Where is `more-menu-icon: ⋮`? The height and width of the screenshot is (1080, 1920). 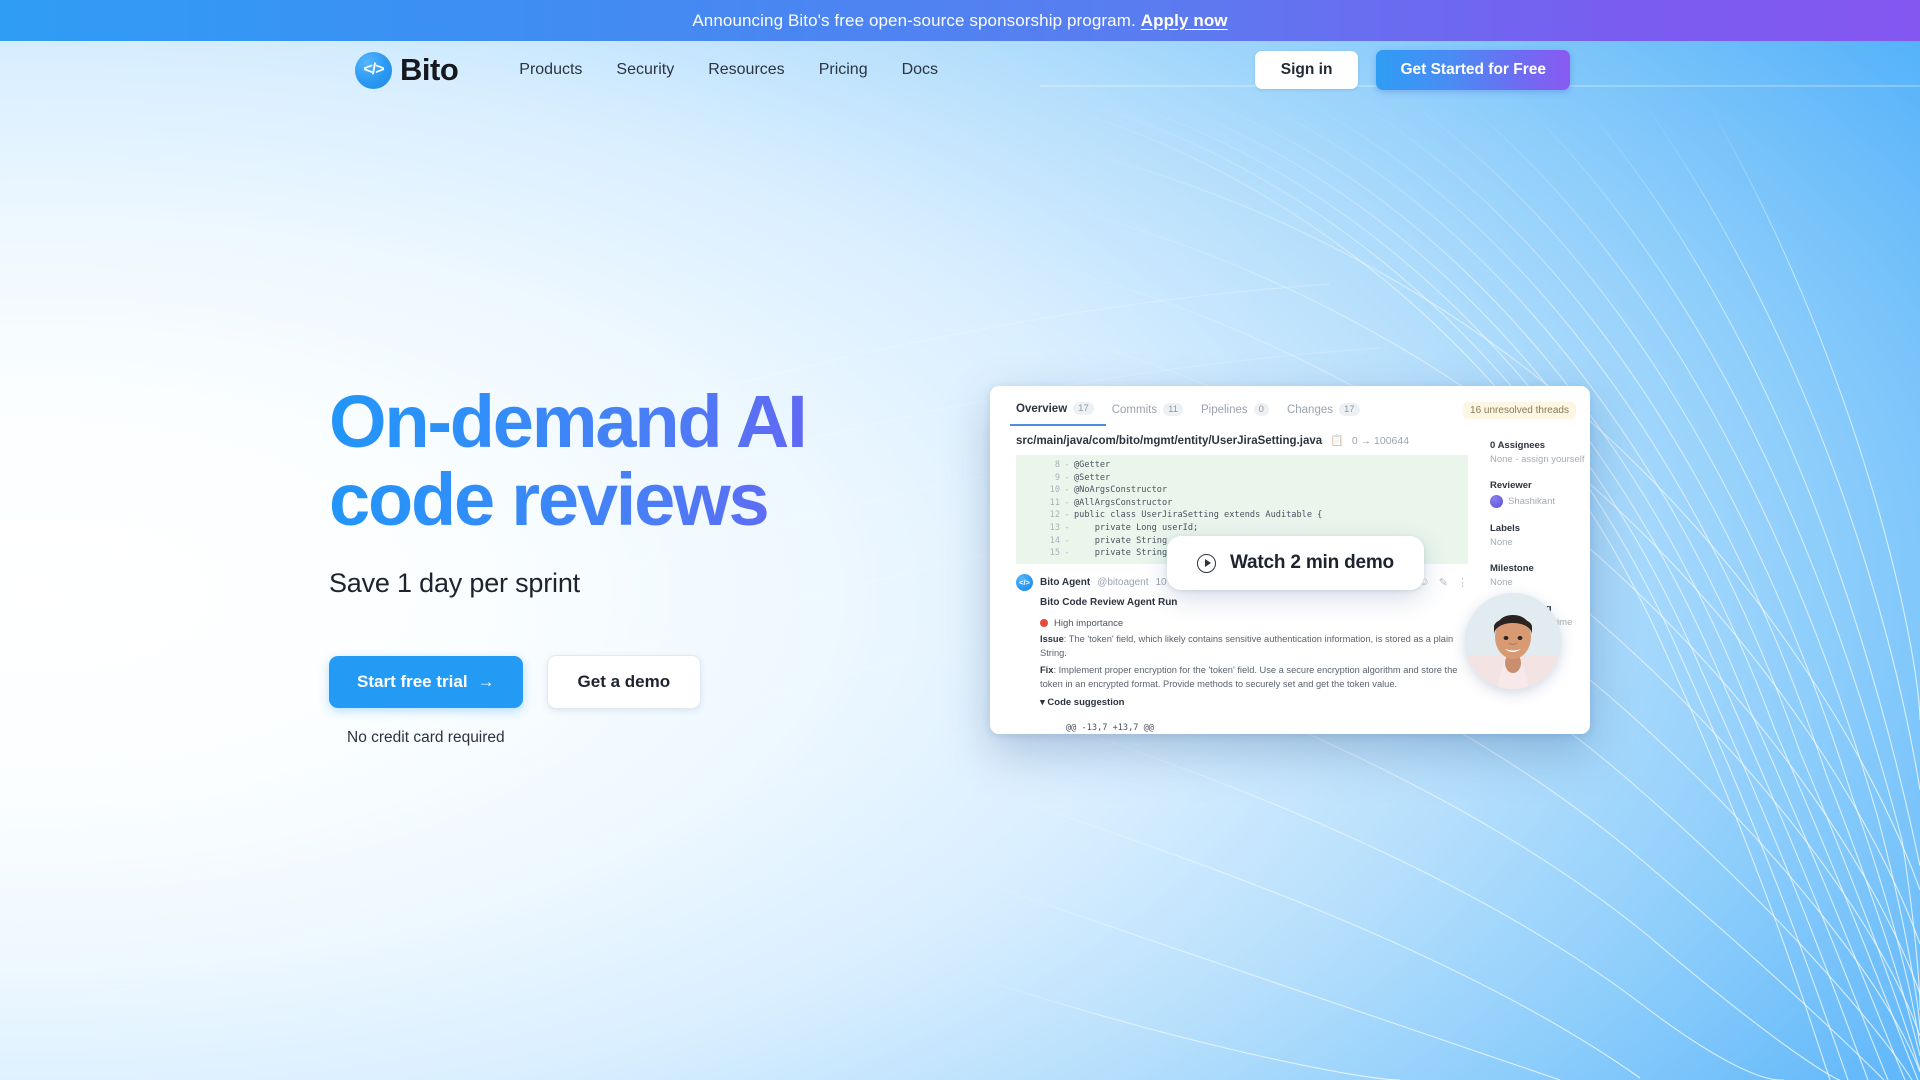 more-menu-icon: ⋮ is located at coordinates (1462, 582).